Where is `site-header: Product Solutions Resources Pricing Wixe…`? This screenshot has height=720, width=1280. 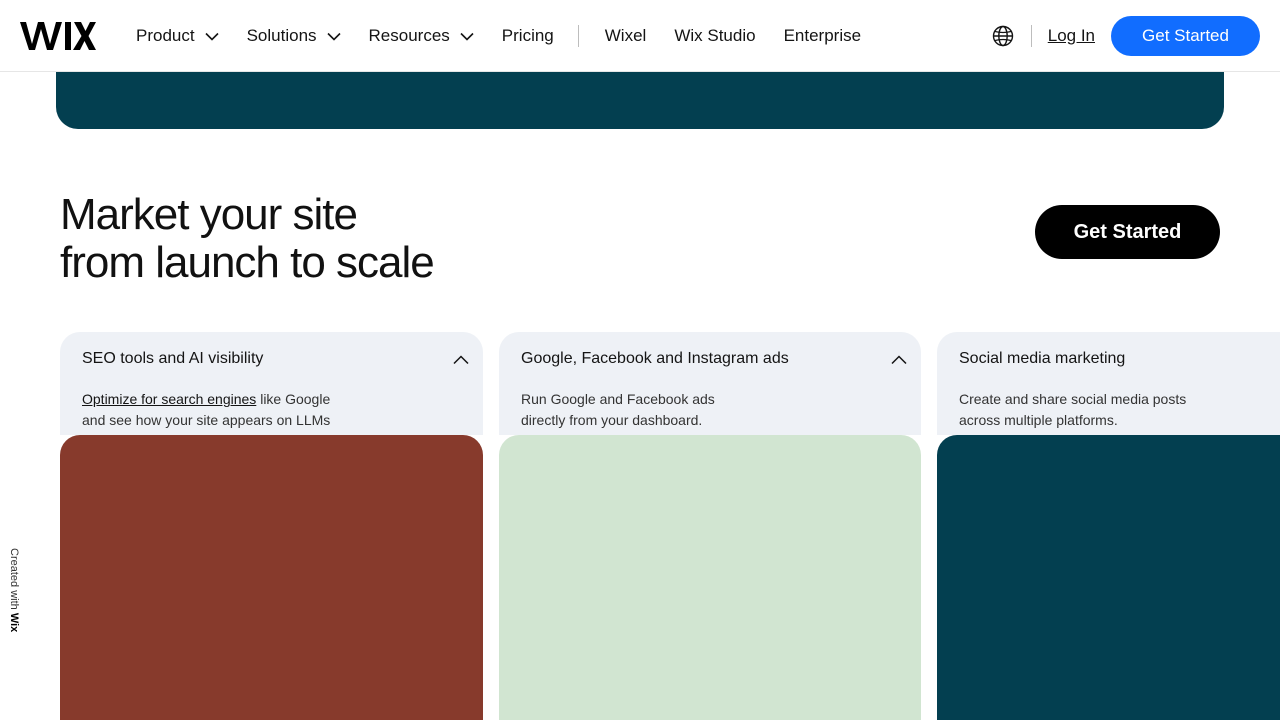
site-header: Product Solutions Resources Pricing Wixe… is located at coordinates (640, 36).